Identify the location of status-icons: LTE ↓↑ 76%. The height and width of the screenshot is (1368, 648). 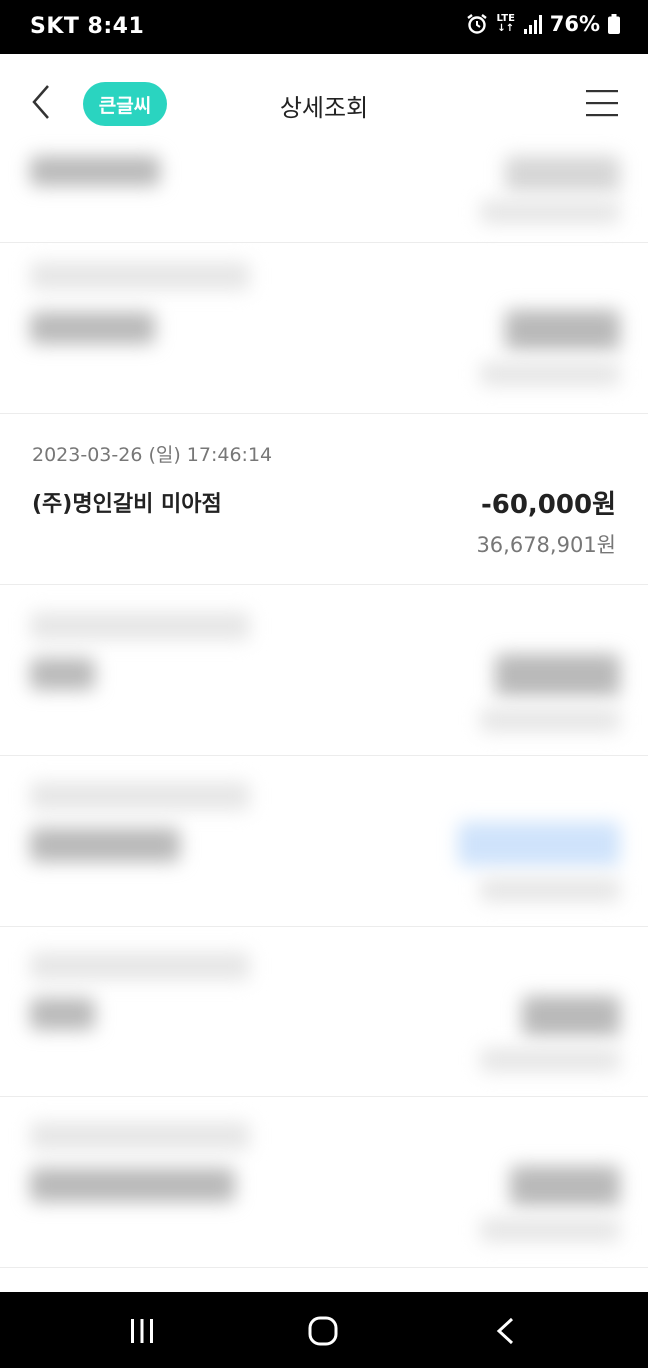
(543, 24).